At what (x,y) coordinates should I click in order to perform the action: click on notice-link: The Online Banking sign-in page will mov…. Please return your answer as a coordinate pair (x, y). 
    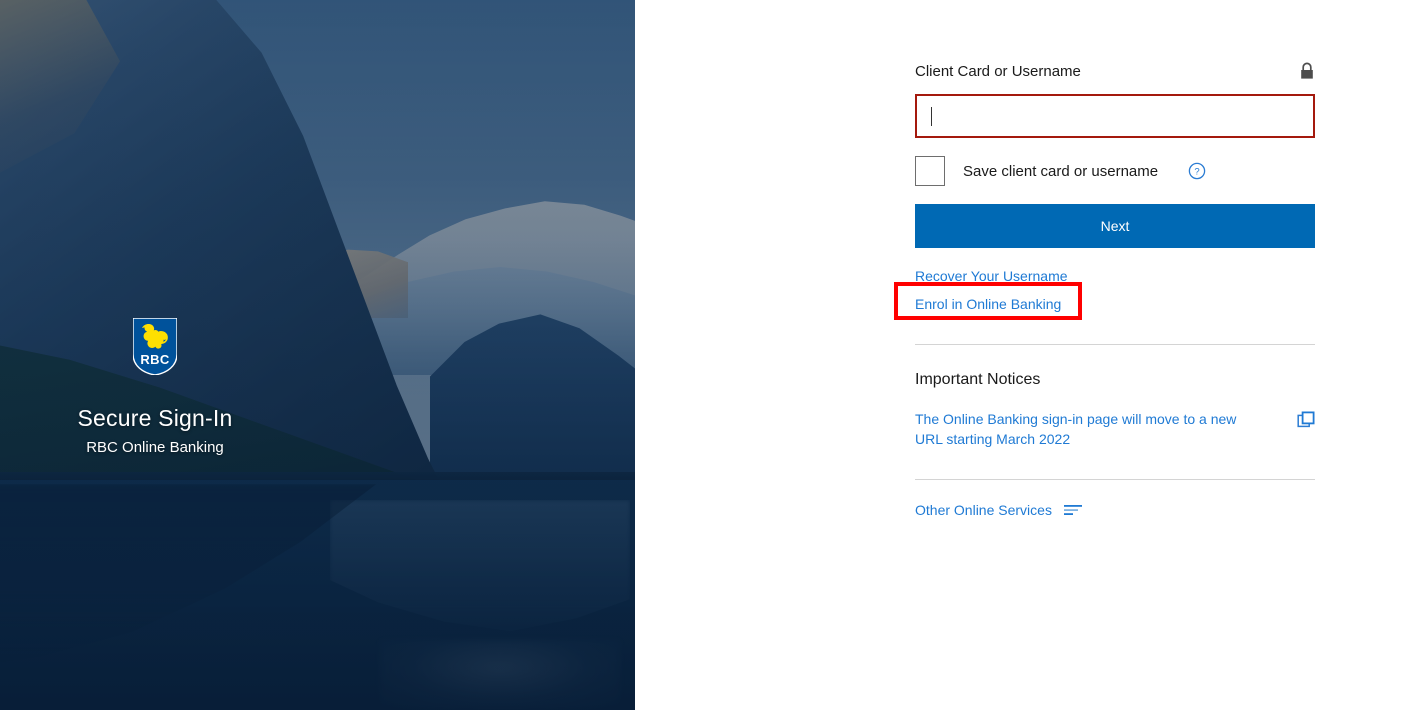
    Looking at the image, I should click on (1080, 429).